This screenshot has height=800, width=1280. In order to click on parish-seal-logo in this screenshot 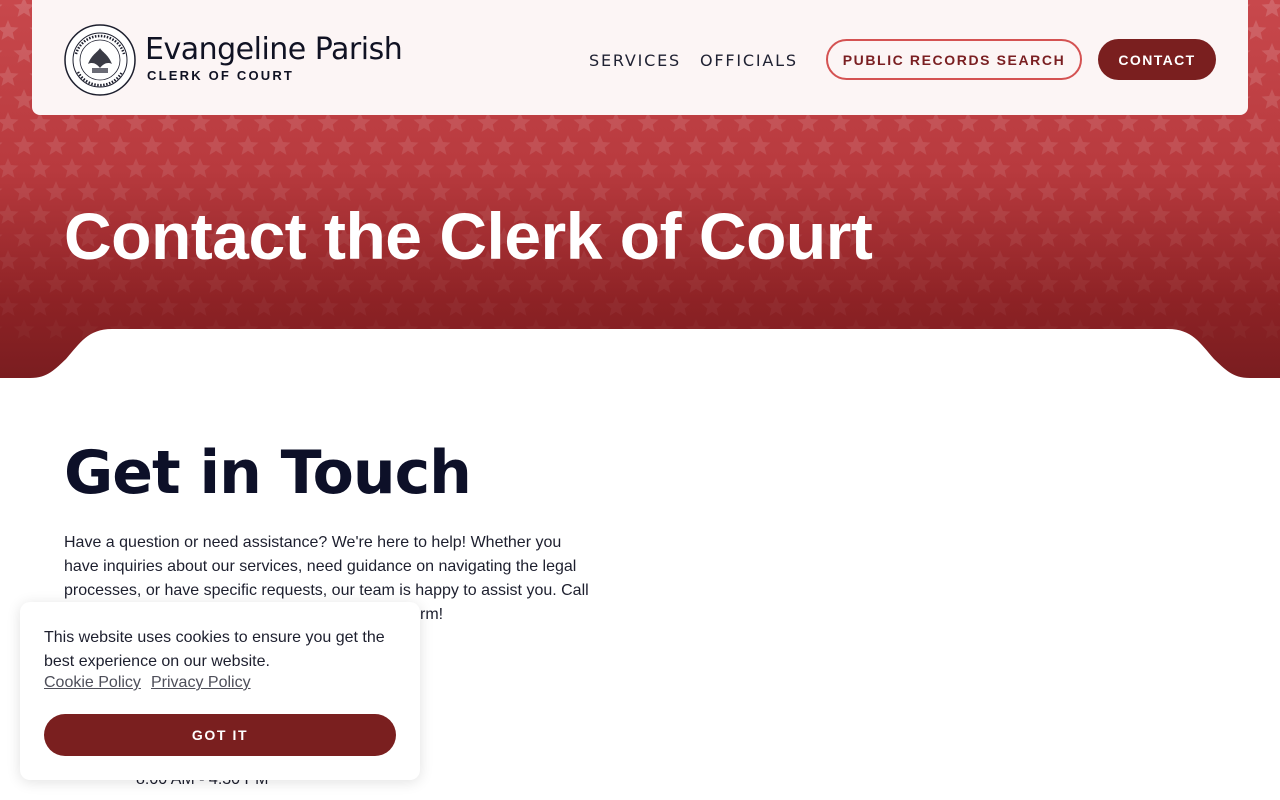, I will do `click(100, 60)`.